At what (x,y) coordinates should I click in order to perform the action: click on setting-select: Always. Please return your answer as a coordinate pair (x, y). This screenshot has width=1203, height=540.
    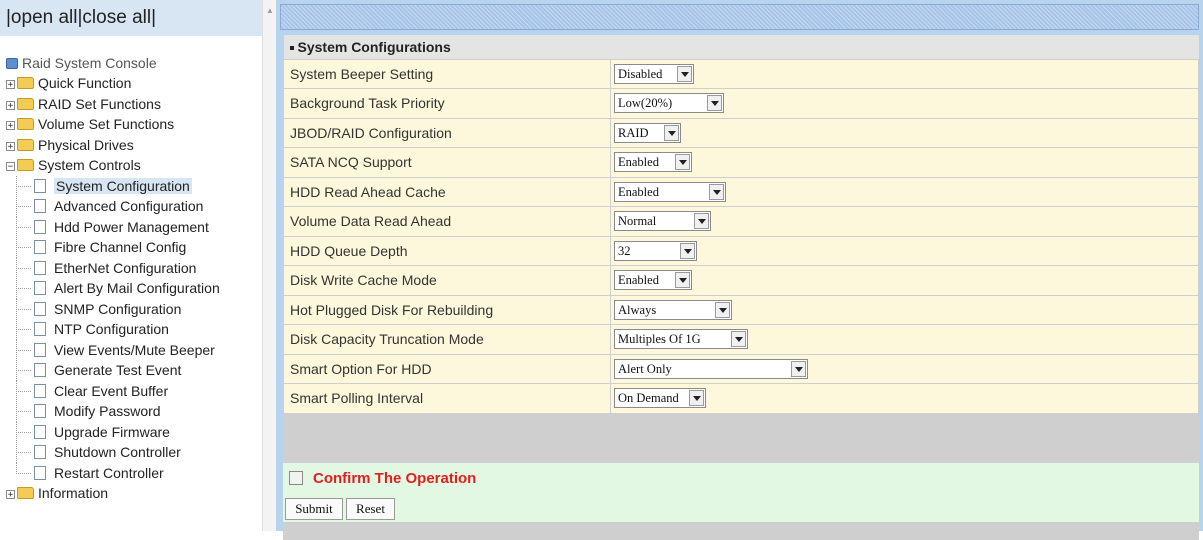
    Looking at the image, I should click on (673, 309).